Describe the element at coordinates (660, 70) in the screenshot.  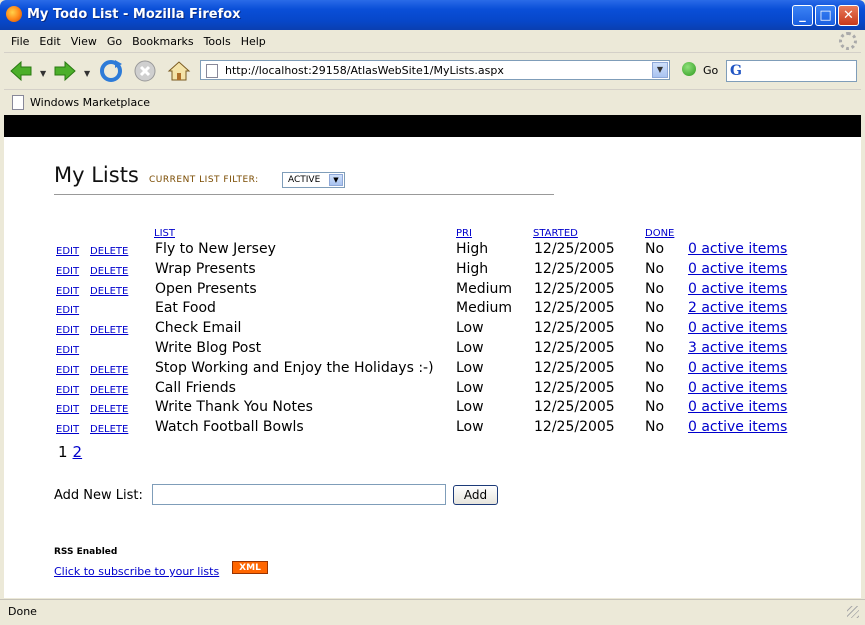
I see `url-dropdown-icon: ▼` at that location.